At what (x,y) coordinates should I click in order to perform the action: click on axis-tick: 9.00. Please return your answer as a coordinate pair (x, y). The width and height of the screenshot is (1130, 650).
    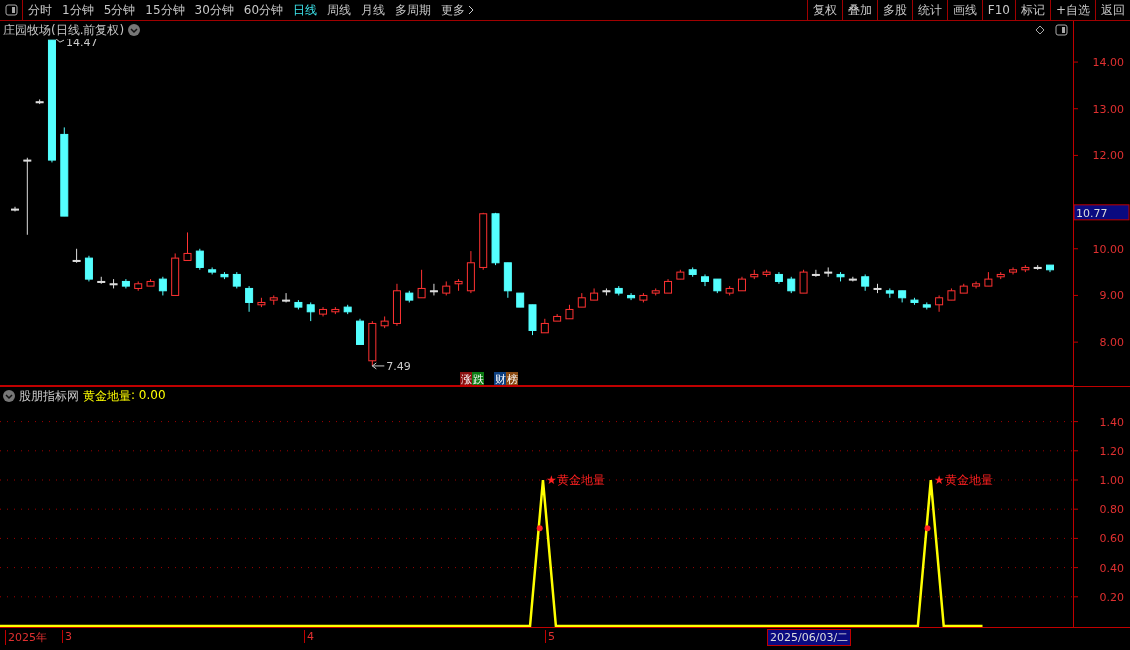
    Looking at the image, I should click on (1111, 296).